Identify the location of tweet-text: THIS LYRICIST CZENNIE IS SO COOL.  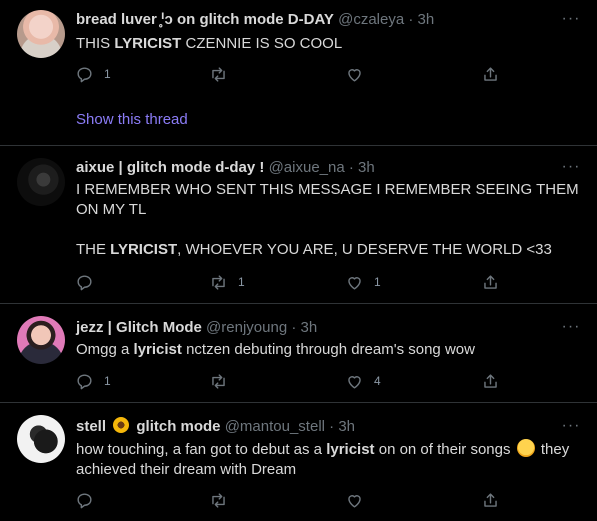
(331, 44).